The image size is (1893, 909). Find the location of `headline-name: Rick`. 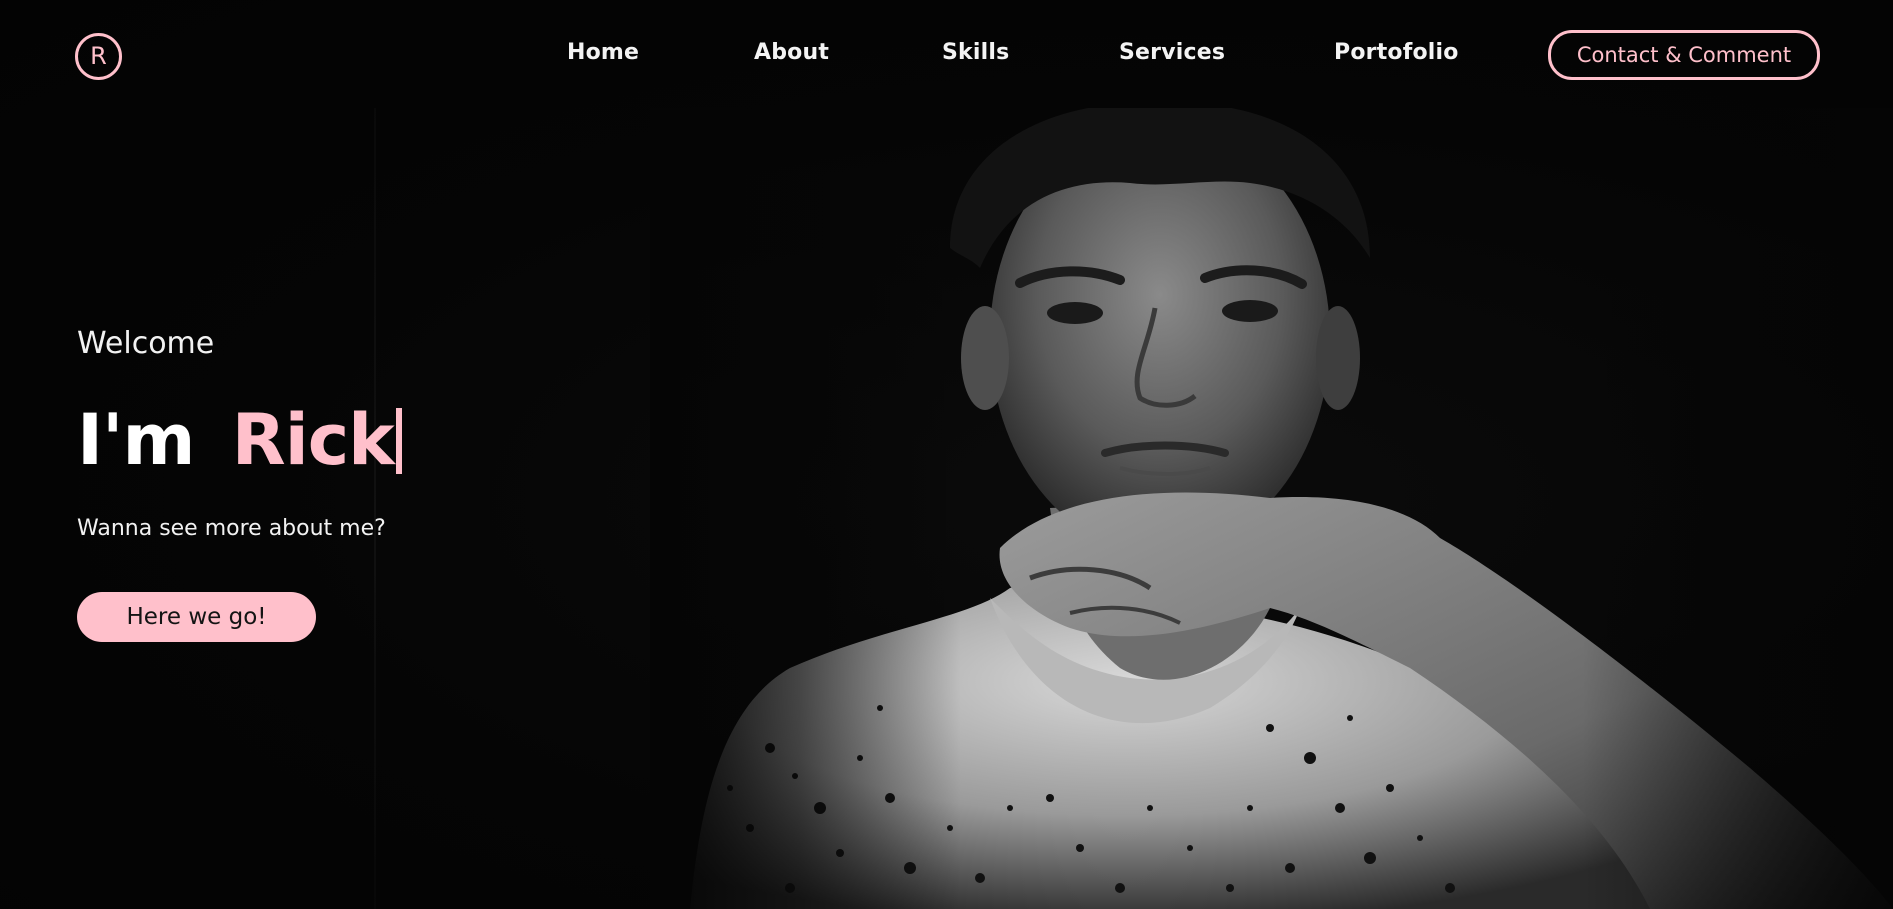

headline-name: Rick is located at coordinates (313, 440).